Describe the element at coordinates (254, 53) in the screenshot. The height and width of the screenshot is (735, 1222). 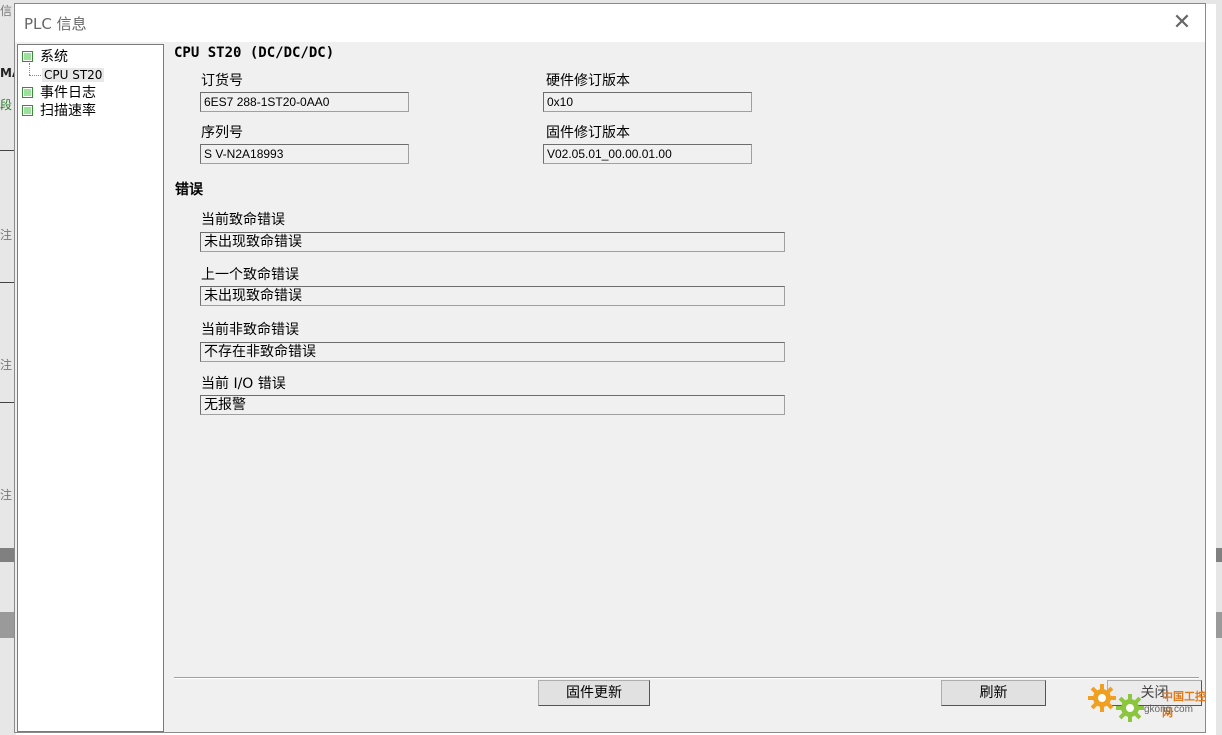
I see `cpu-title: CPU ST20 (DC/DC/DC)` at that location.